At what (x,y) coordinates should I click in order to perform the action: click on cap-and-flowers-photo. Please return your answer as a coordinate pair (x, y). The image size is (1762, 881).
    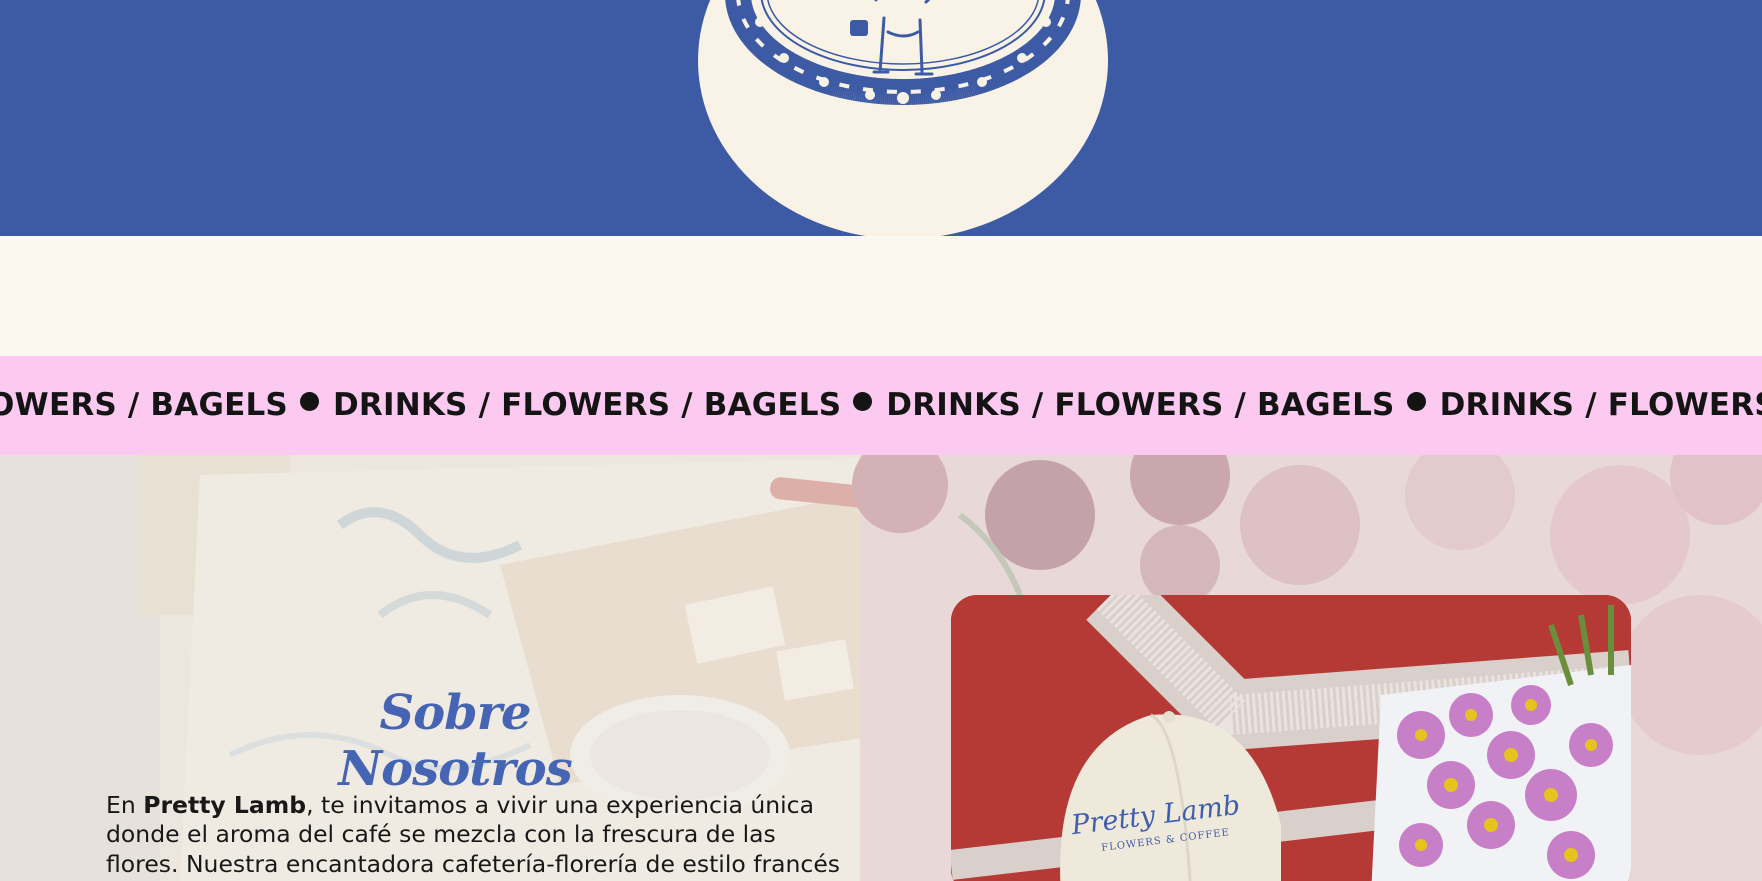
    Looking at the image, I should click on (1291, 738).